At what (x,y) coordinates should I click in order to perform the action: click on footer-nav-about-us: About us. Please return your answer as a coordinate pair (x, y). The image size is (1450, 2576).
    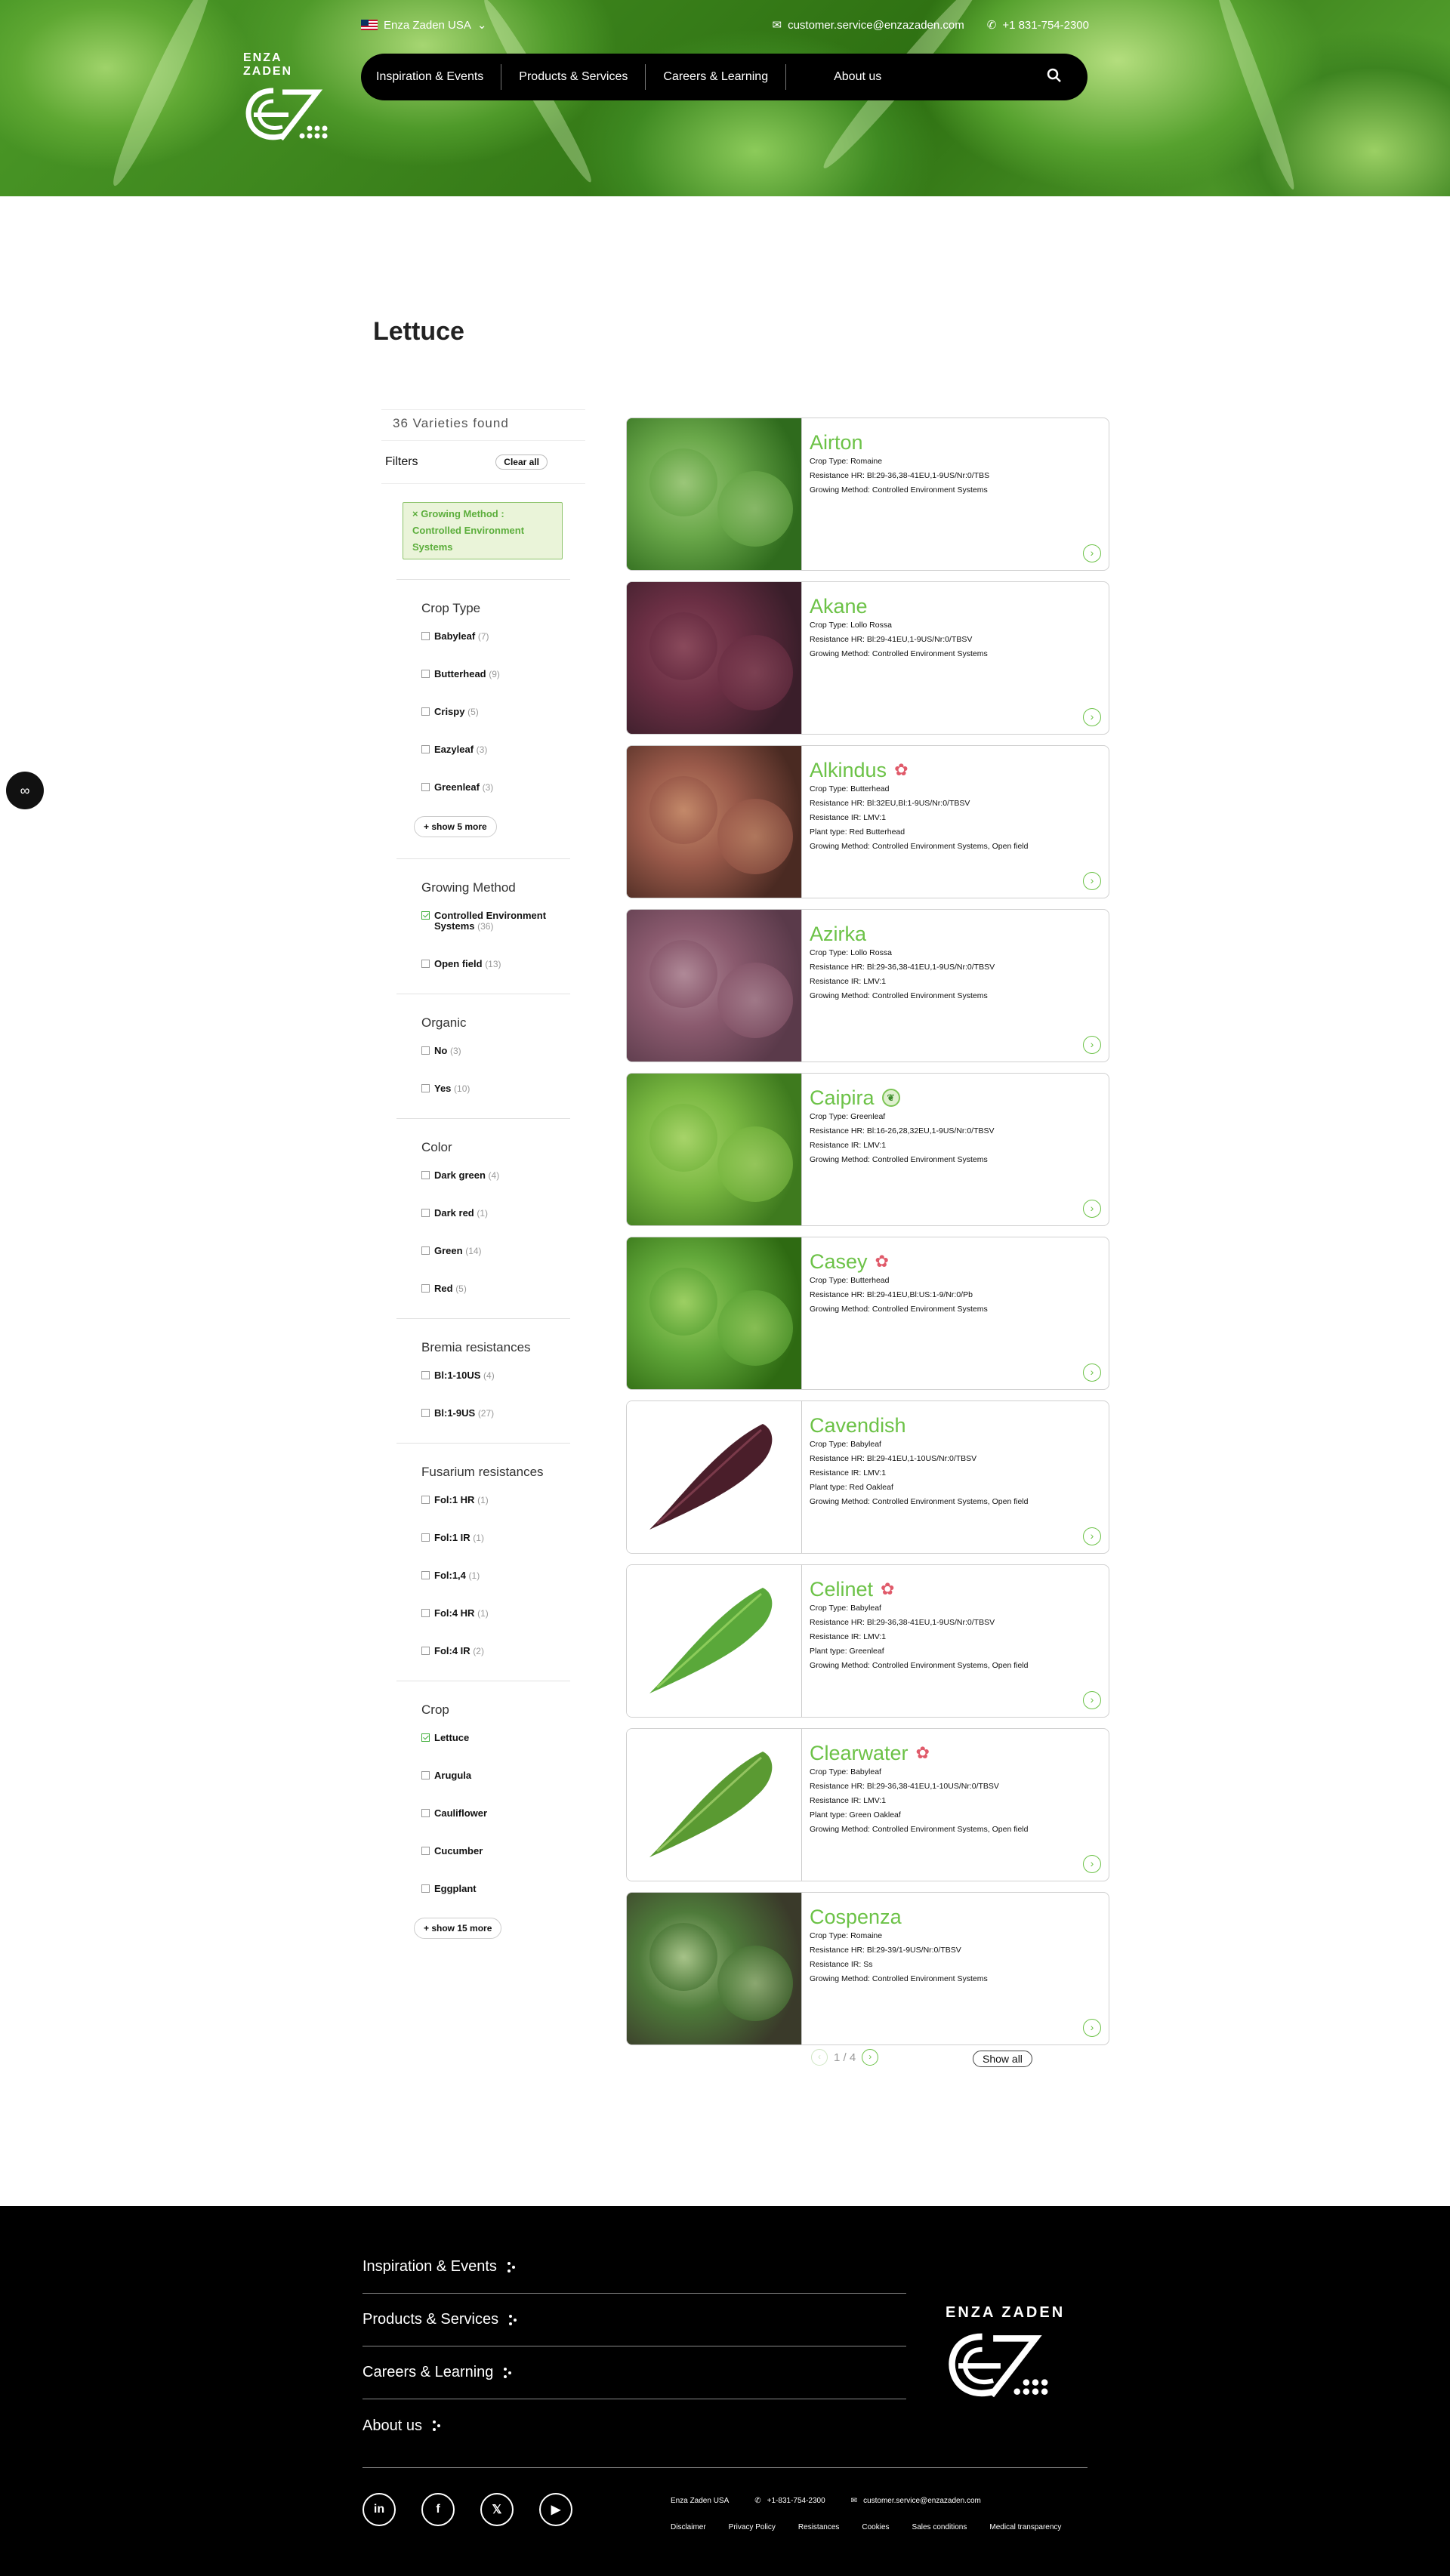
    Looking at the image, I should click on (634, 2425).